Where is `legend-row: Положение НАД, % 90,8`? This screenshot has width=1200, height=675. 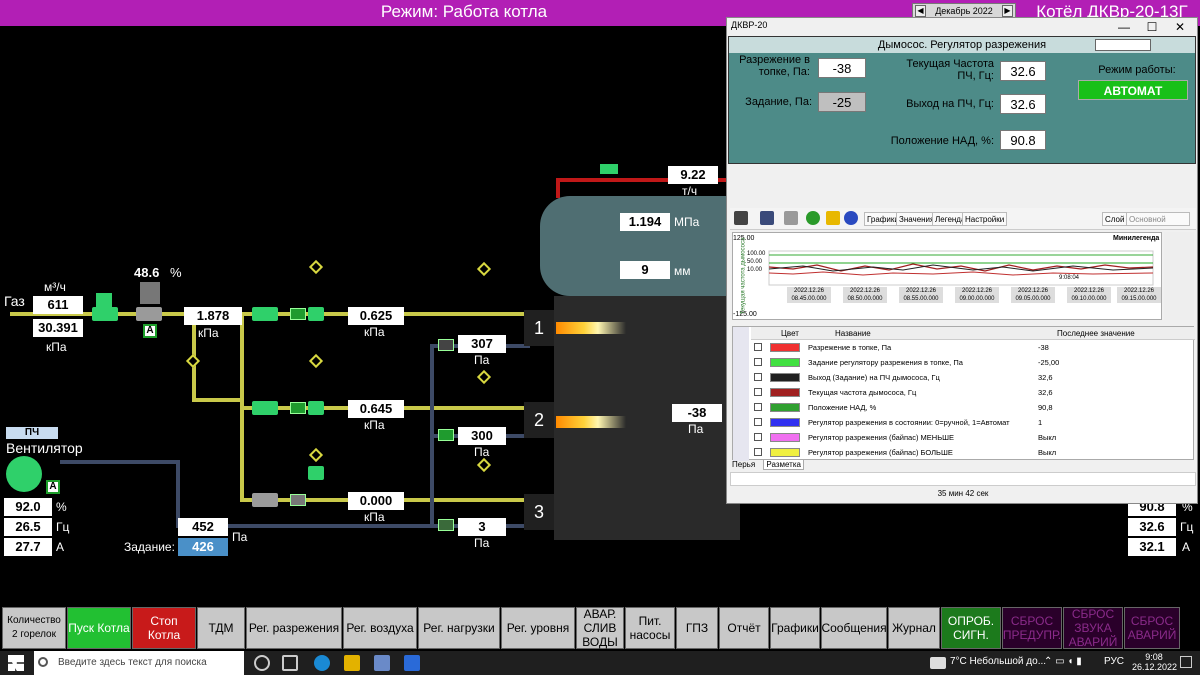 legend-row: Положение НАД, % 90,8 is located at coordinates (972, 407).